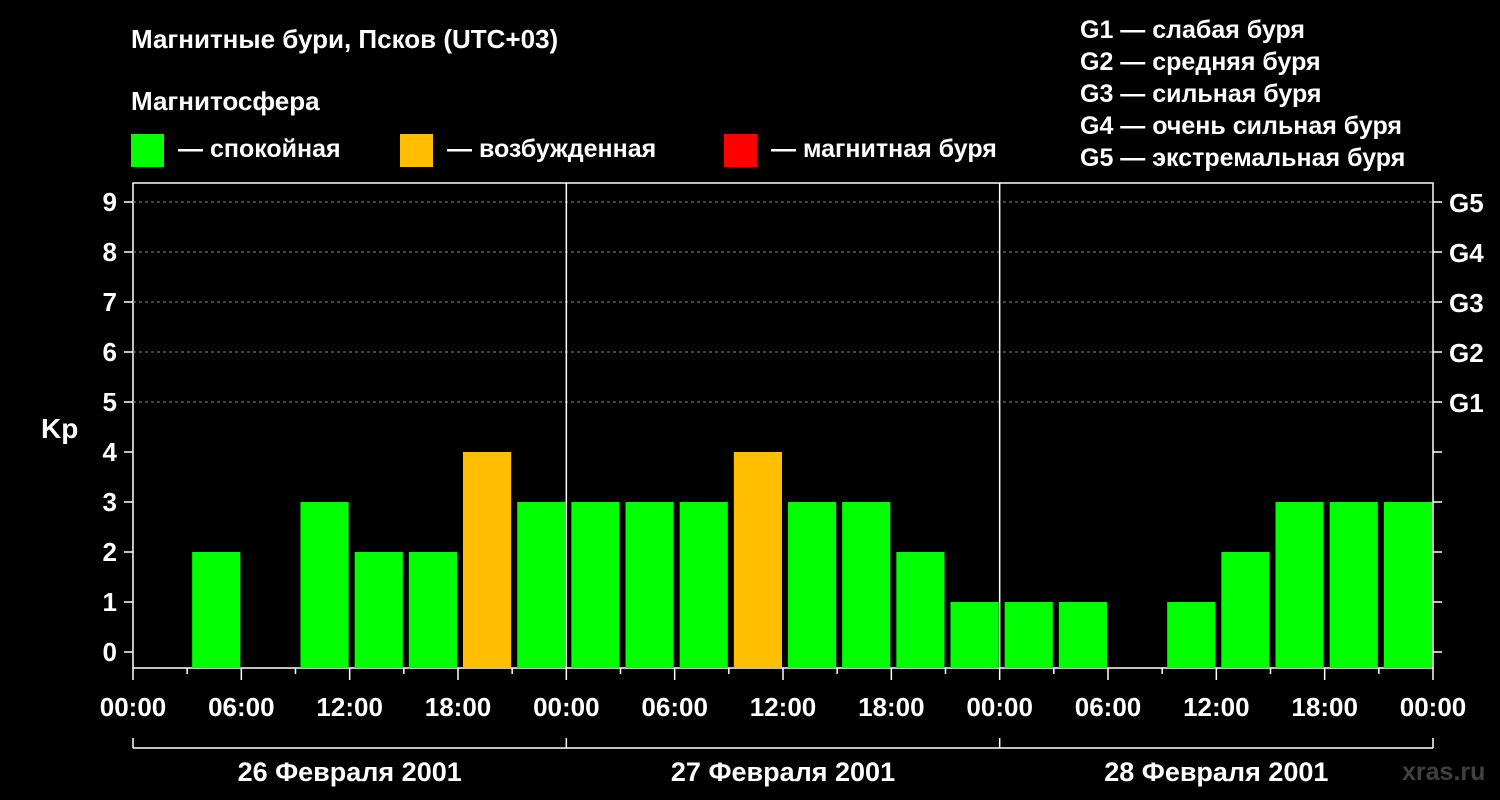  Describe the element at coordinates (1216, 772) in the screenshot. I see `day-label: 28 Февраля 2001` at that location.